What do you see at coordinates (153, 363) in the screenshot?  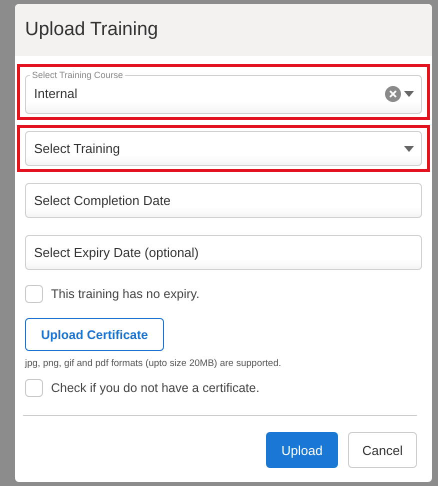 I see `format-hint: jpg, png, gif and pdf formats (upto size 20MB) are supported.` at bounding box center [153, 363].